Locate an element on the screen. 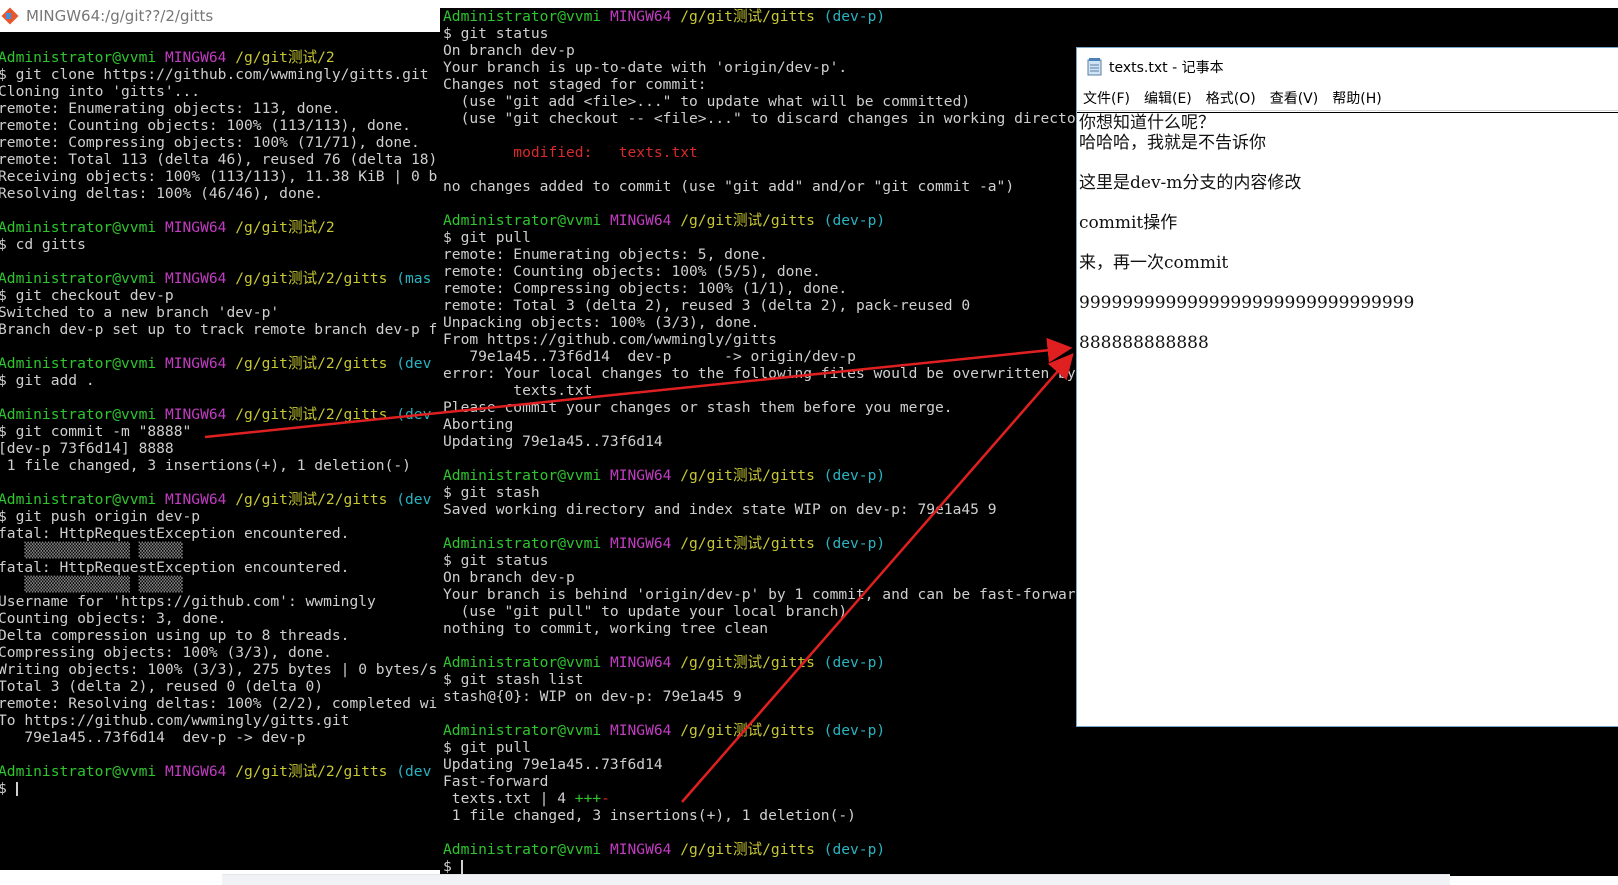 The image size is (1618, 885). terminal-text: texts.txt | 4 is located at coordinates (509, 798).